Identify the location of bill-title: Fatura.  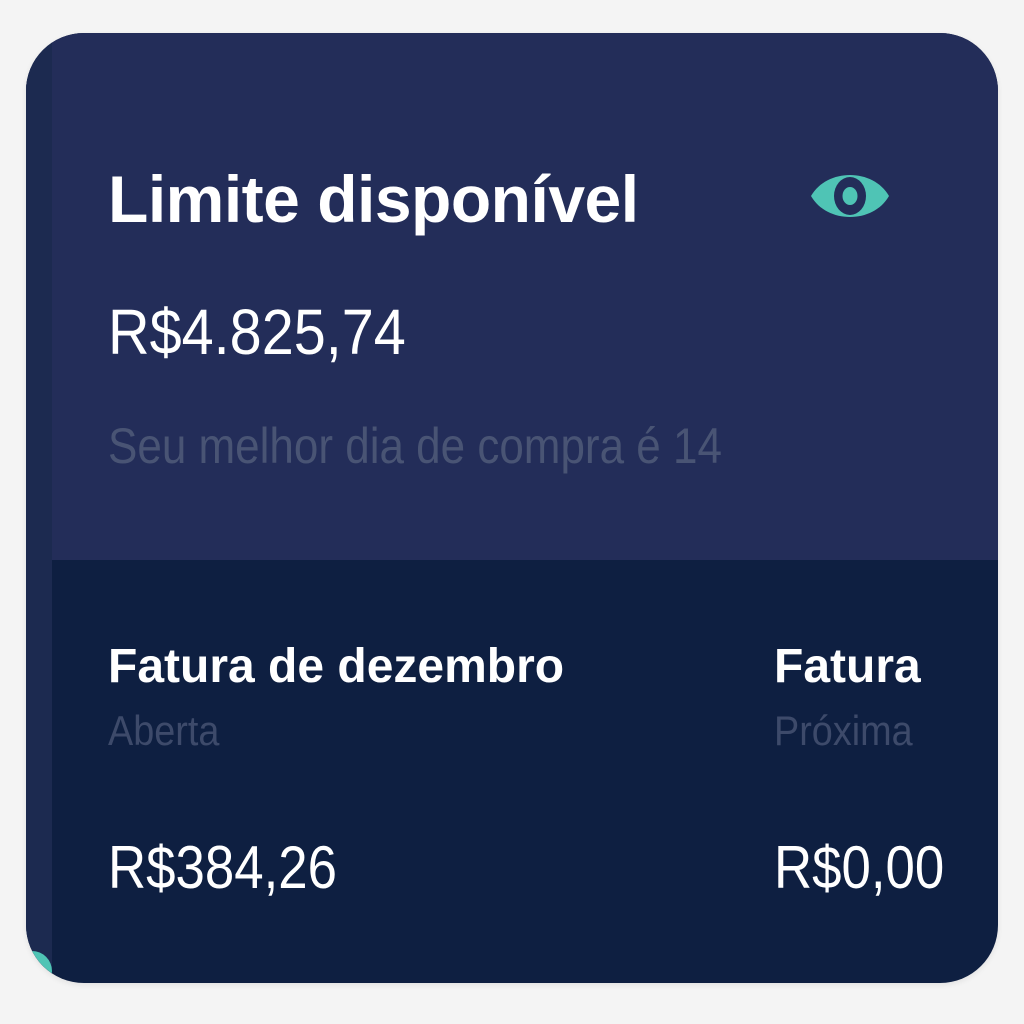
(847, 666).